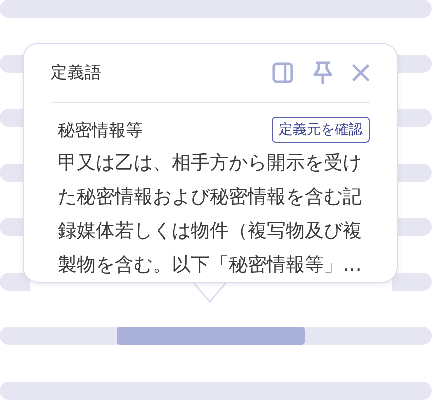 The height and width of the screenshot is (400, 432). I want to click on side-panel-icon, so click(283, 73).